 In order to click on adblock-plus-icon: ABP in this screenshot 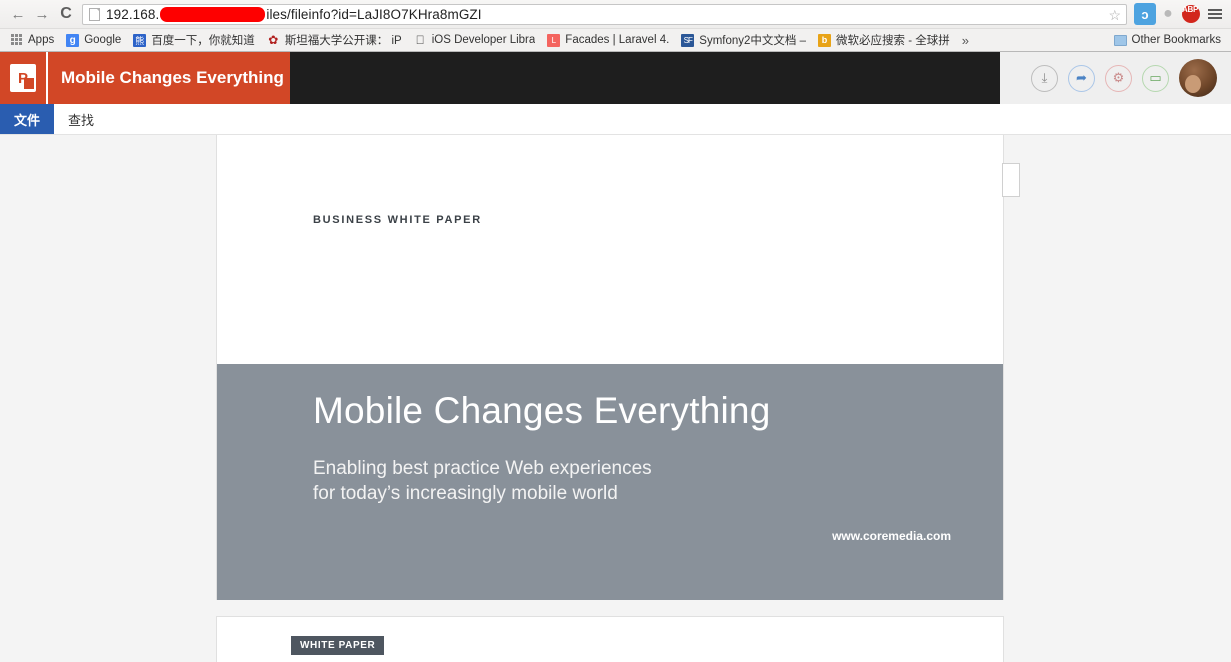, I will do `click(1191, 14)`.